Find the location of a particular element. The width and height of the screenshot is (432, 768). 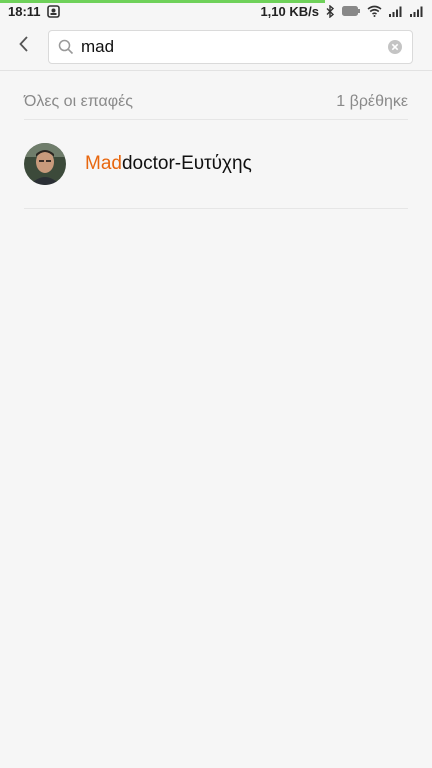

contact-item: Maddoctor-Ευτύχης is located at coordinates (216, 164).